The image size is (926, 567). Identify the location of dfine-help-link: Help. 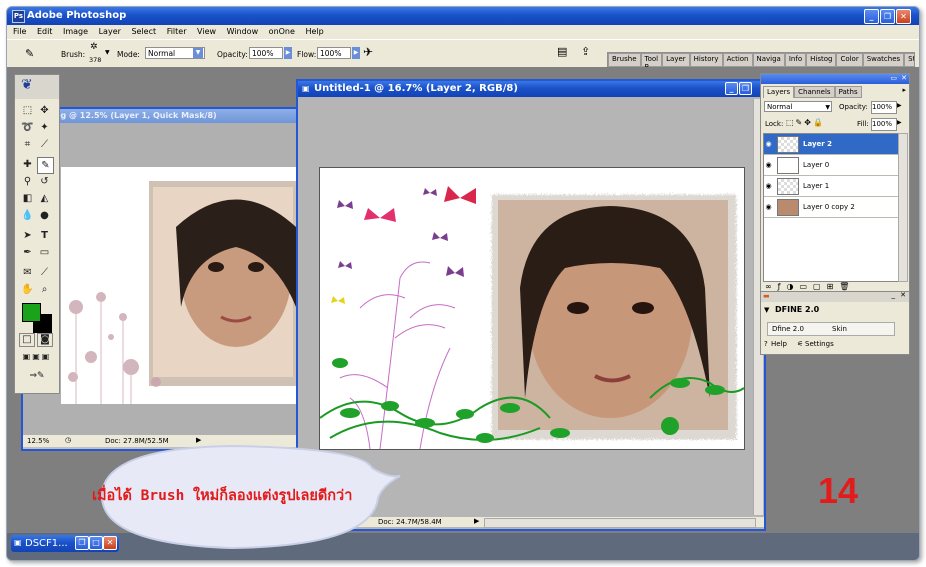
(779, 344).